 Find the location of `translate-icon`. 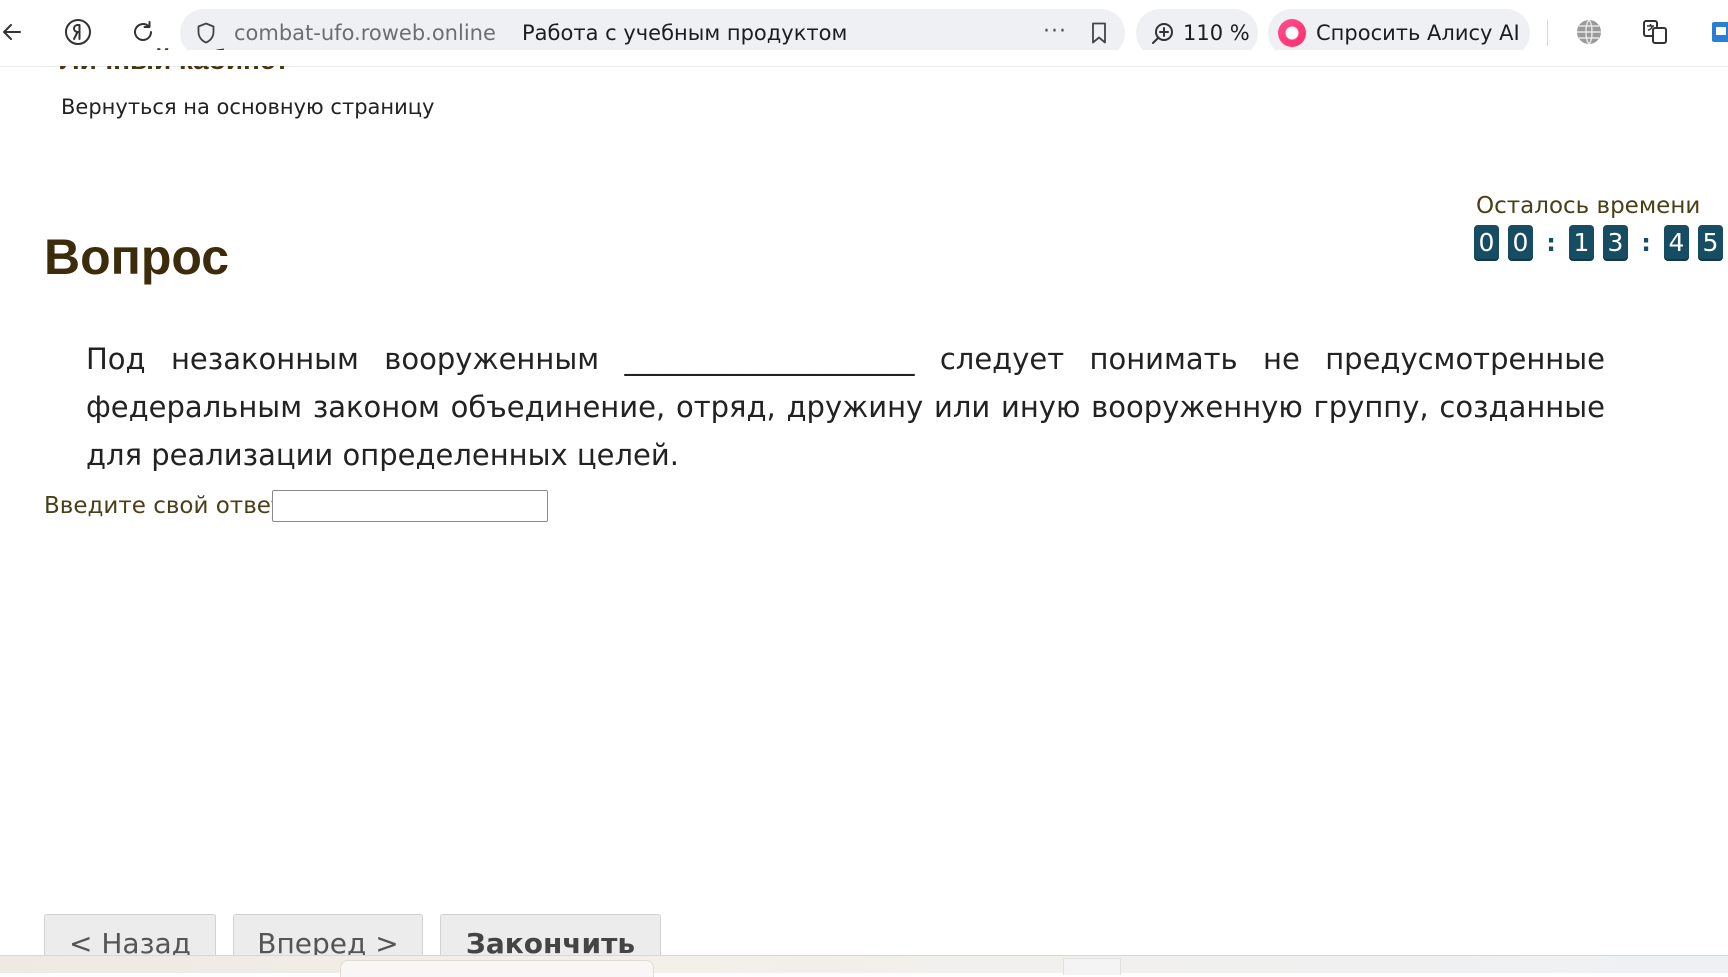

translate-icon is located at coordinates (1655, 32).